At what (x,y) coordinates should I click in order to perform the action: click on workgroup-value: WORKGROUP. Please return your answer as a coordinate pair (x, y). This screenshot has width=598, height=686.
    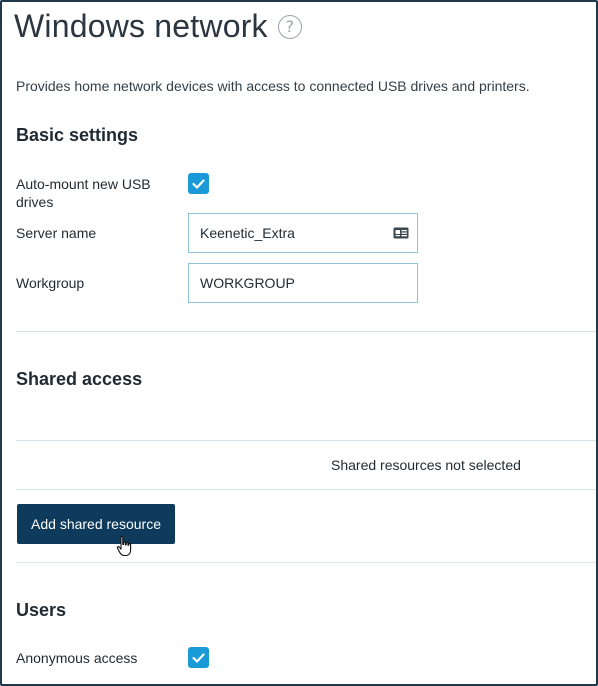
    Looking at the image, I should click on (247, 283).